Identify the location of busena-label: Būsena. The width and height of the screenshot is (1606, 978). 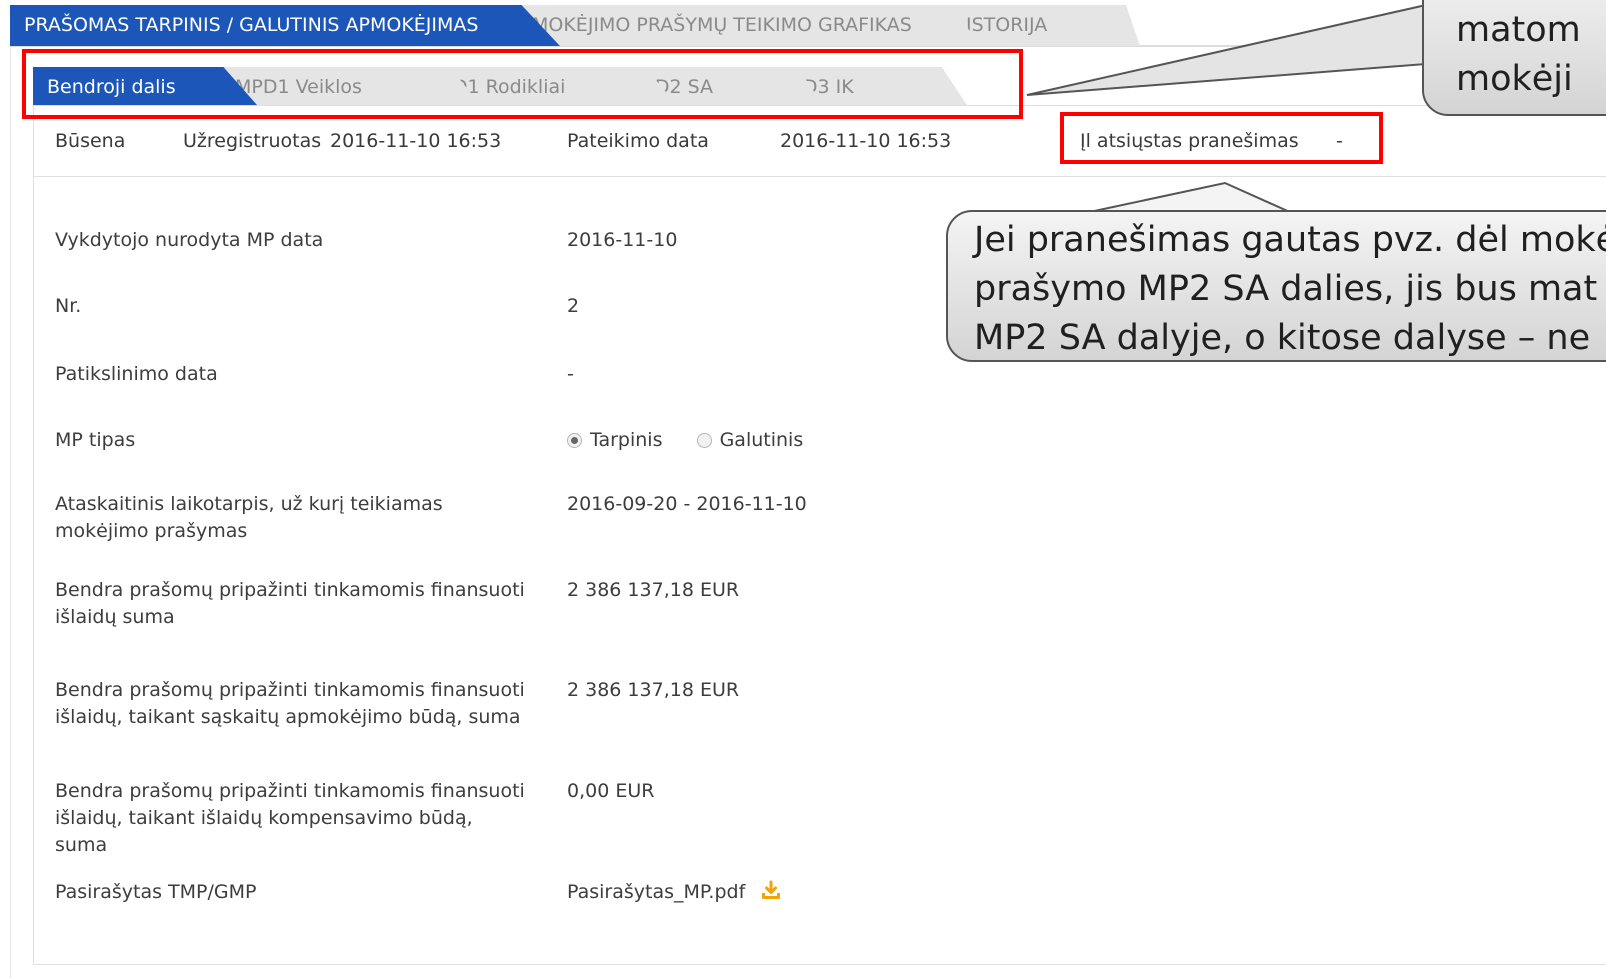
(90, 141).